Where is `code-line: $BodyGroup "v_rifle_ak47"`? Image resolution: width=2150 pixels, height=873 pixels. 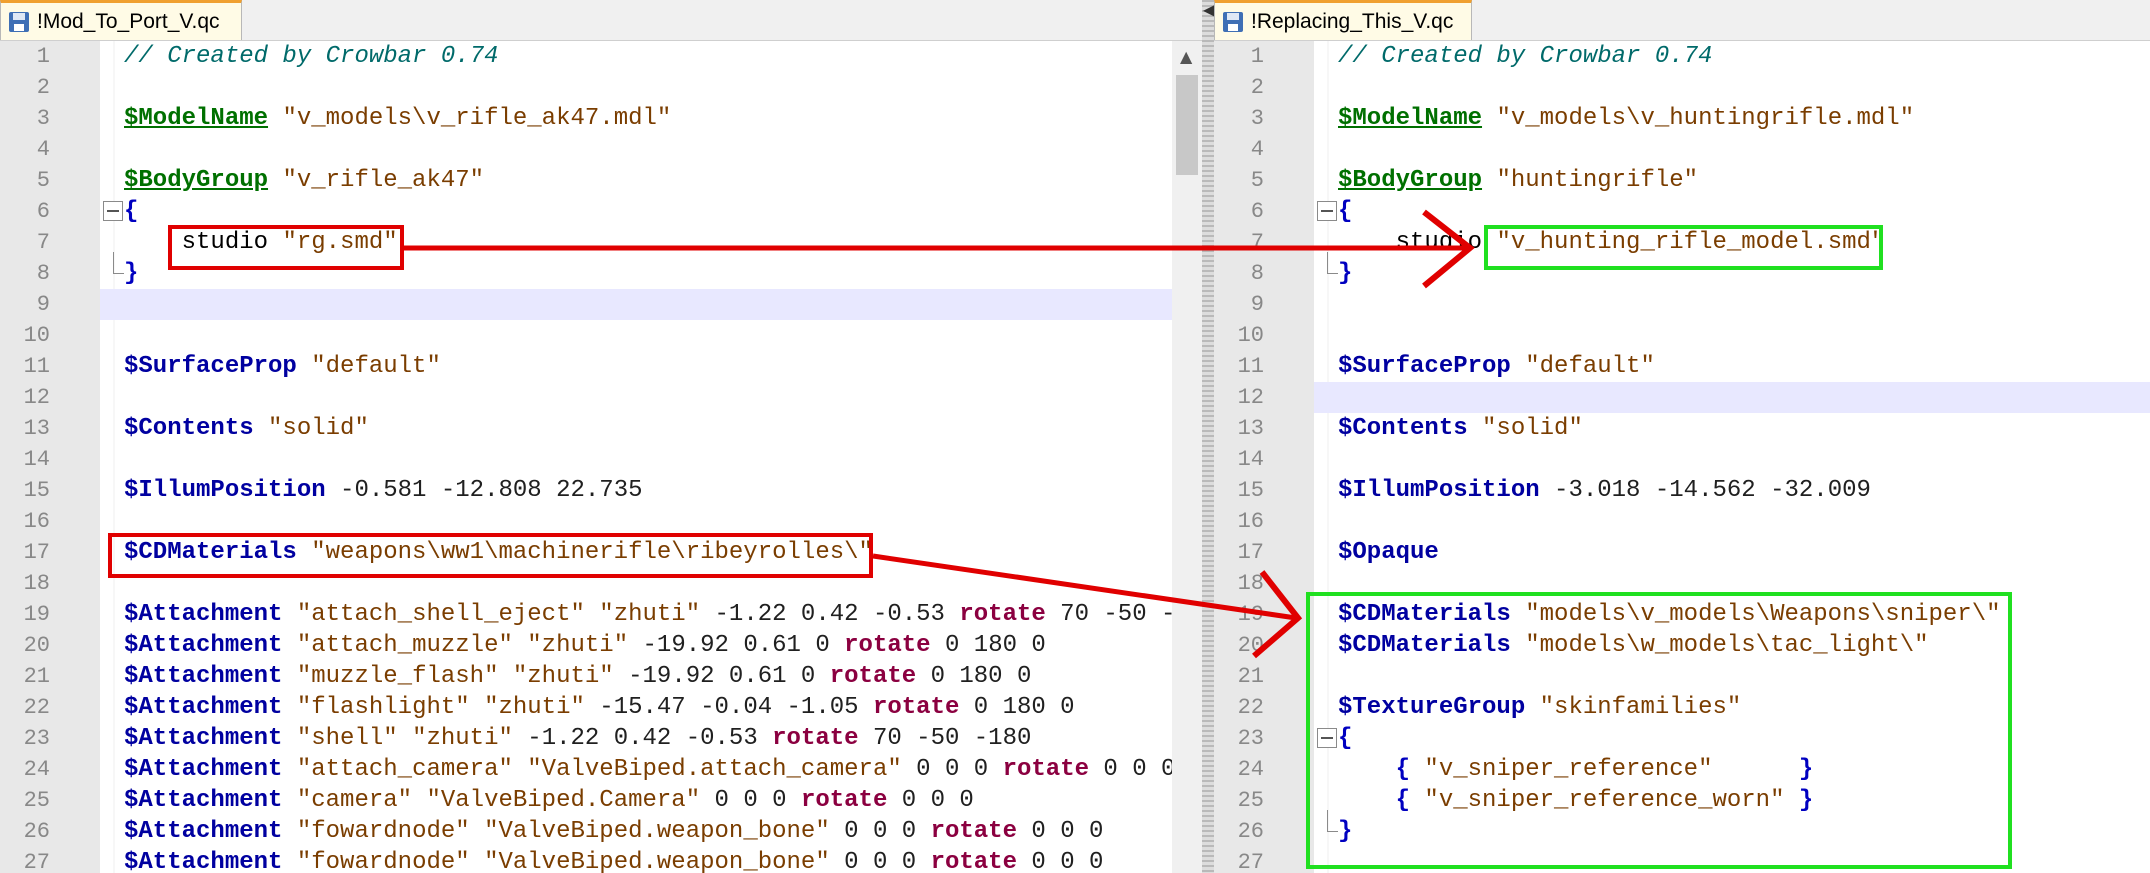 code-line: $BodyGroup "v_rifle_ak47" is located at coordinates (651, 180).